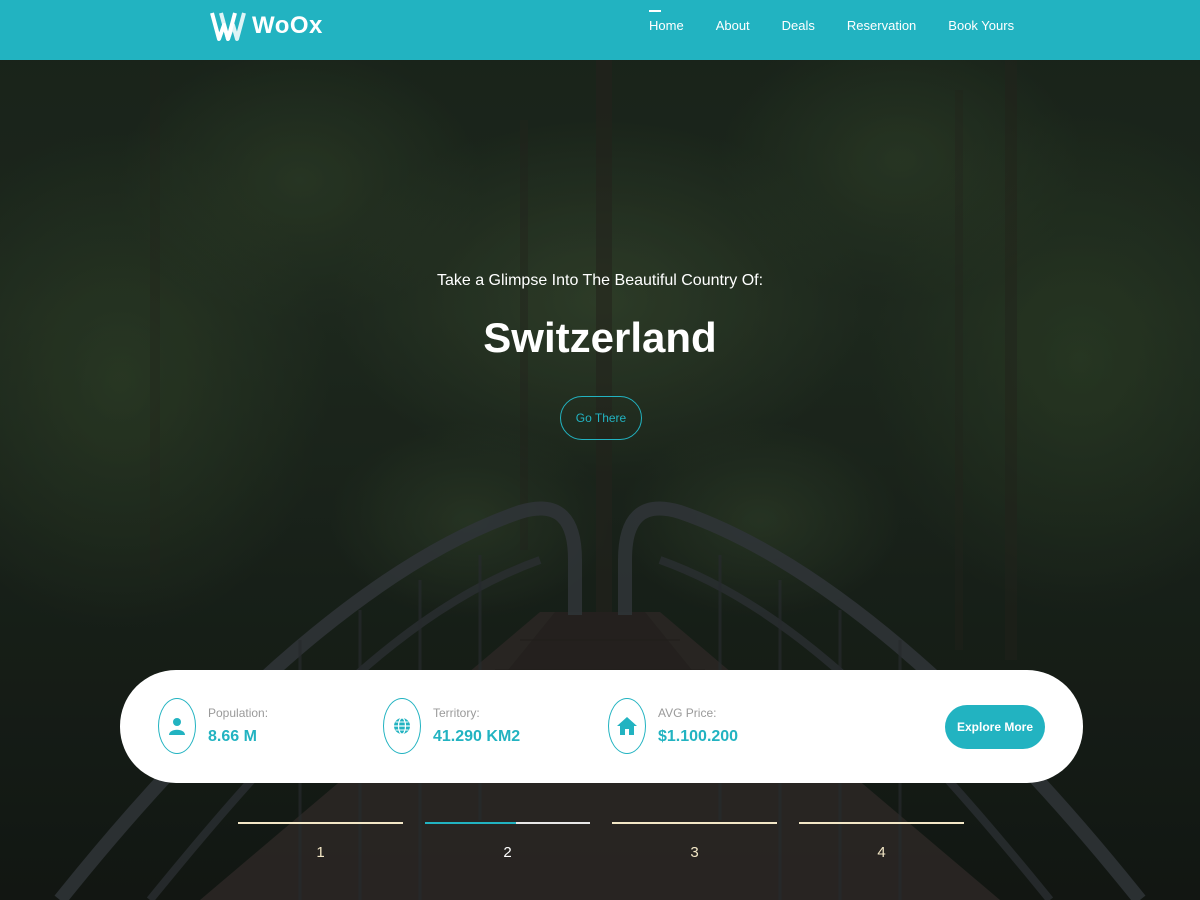 This screenshot has width=1200, height=900. What do you see at coordinates (694, 842) in the screenshot?
I see `slide-tab-3: 3` at bounding box center [694, 842].